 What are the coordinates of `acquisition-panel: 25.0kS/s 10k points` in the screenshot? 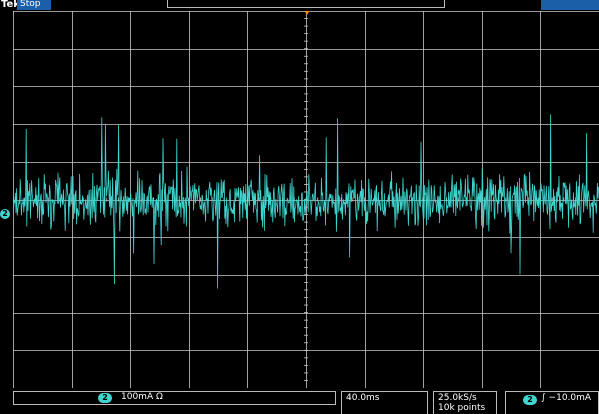 It's located at (465, 402).